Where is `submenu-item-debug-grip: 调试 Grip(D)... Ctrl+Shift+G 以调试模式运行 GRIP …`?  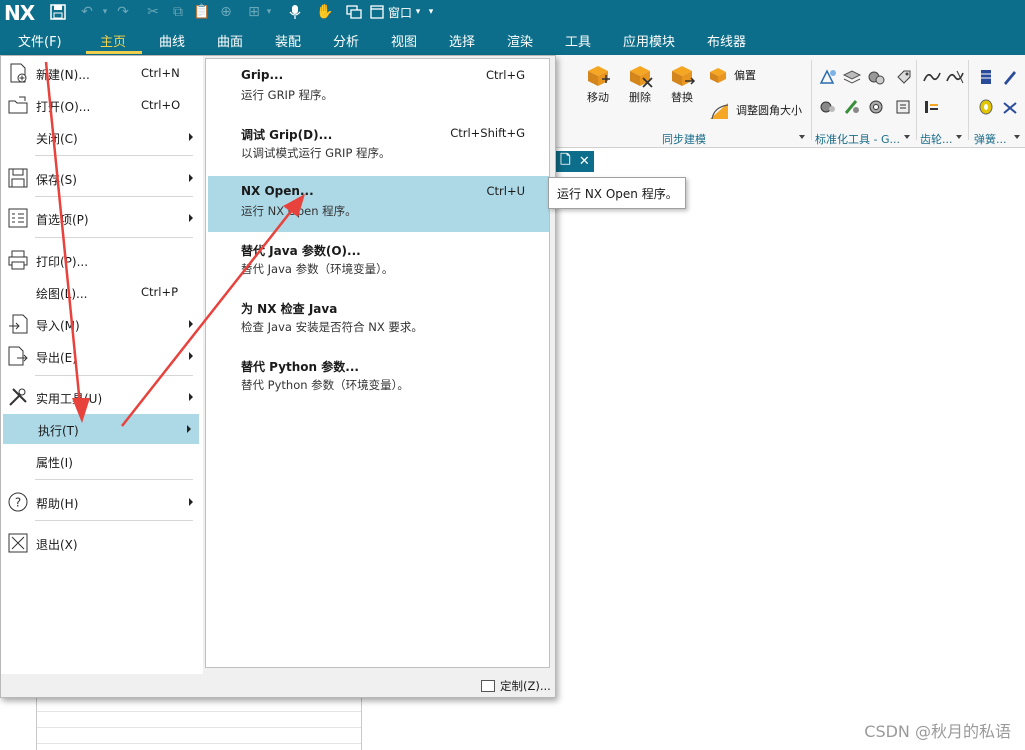 submenu-item-debug-grip: 调试 Grip(D)... Ctrl+Shift+G 以调试模式运行 GRIP … is located at coordinates (378, 146).